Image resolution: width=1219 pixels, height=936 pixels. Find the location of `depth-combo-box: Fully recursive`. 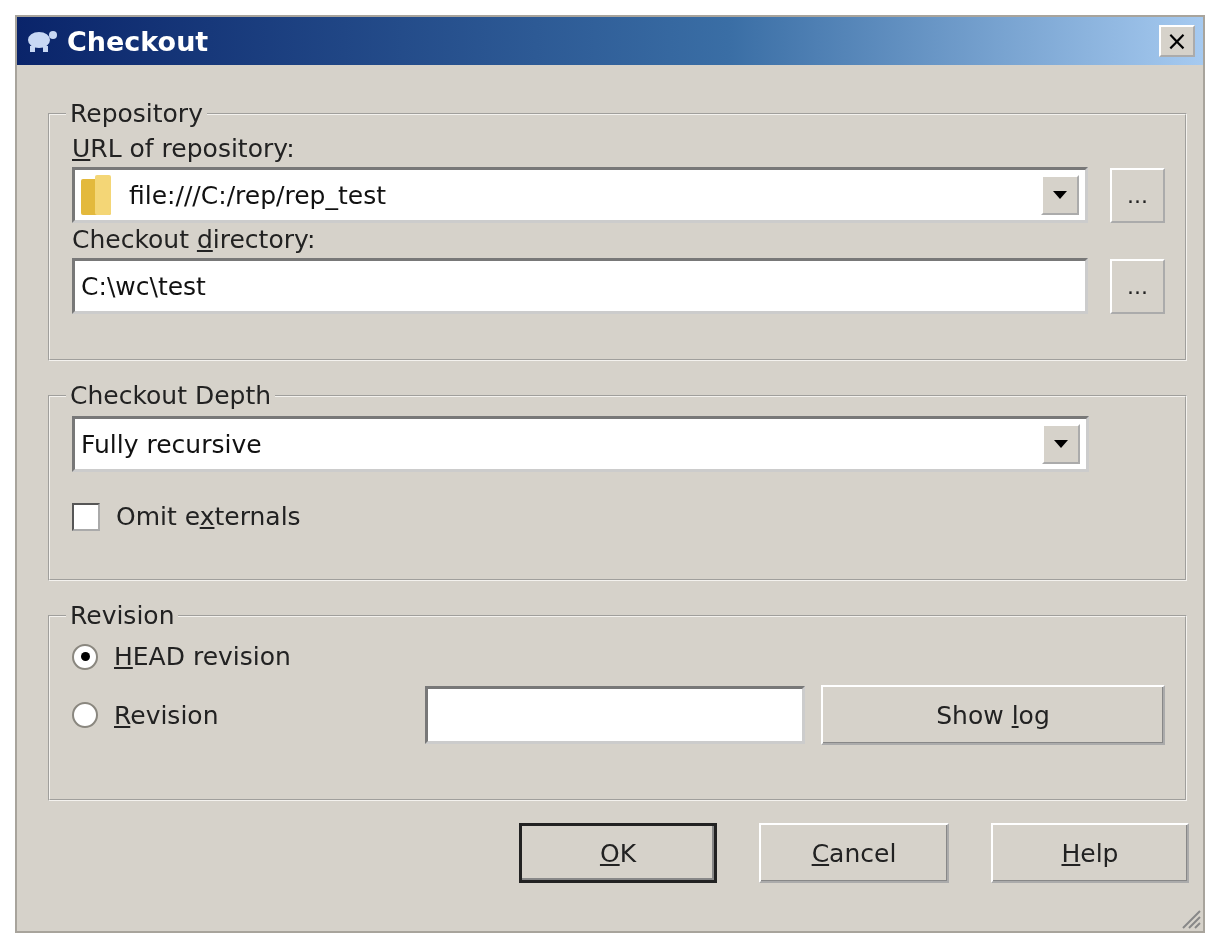

depth-combo-box: Fully recursive is located at coordinates (580, 444).